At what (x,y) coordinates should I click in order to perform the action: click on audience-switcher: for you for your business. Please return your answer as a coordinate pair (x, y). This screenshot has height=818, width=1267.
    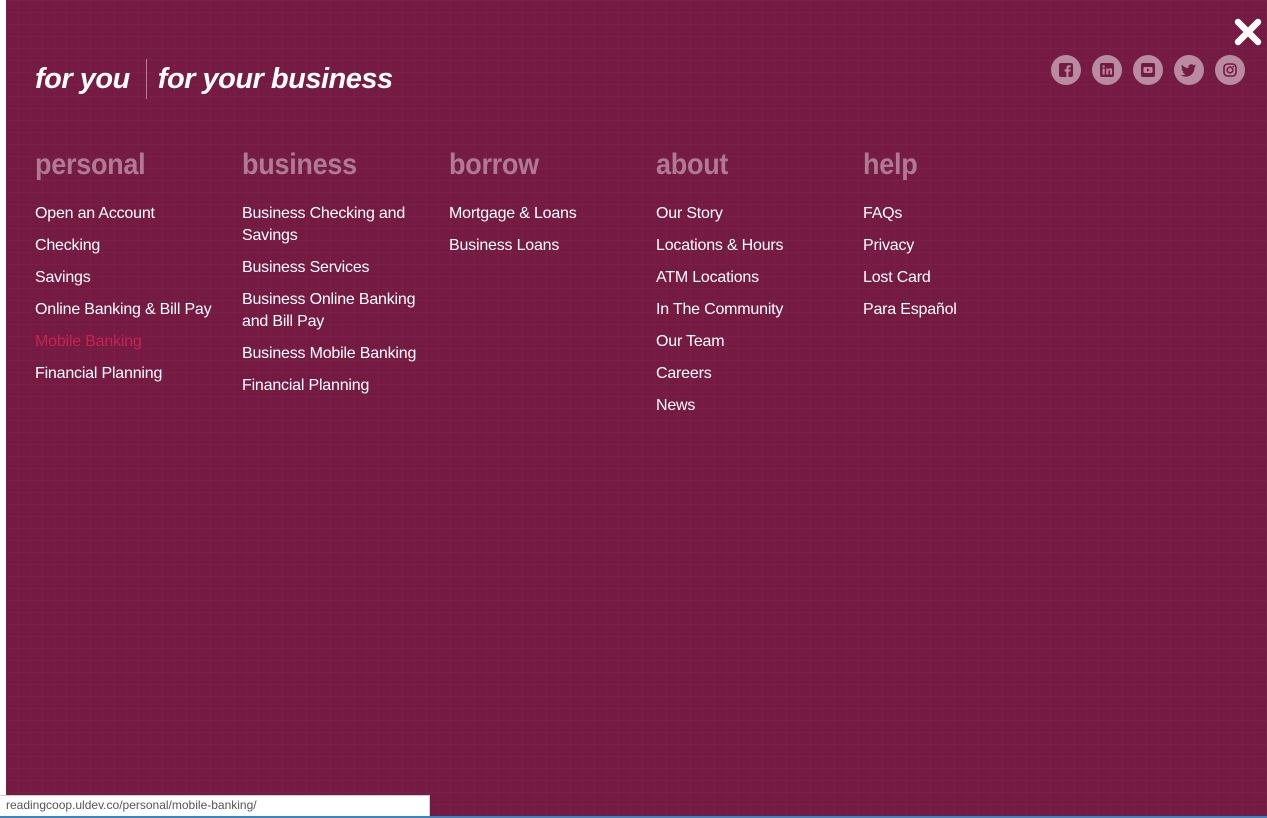
    Looking at the image, I should click on (214, 79).